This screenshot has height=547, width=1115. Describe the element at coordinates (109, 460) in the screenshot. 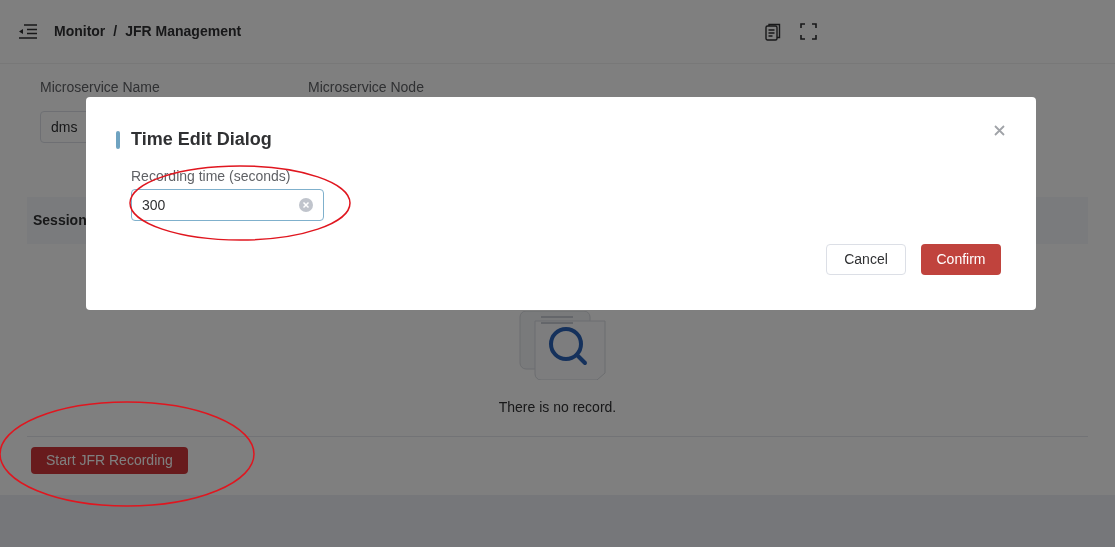

I see `start-recording-button: Start JFR Recording` at that location.